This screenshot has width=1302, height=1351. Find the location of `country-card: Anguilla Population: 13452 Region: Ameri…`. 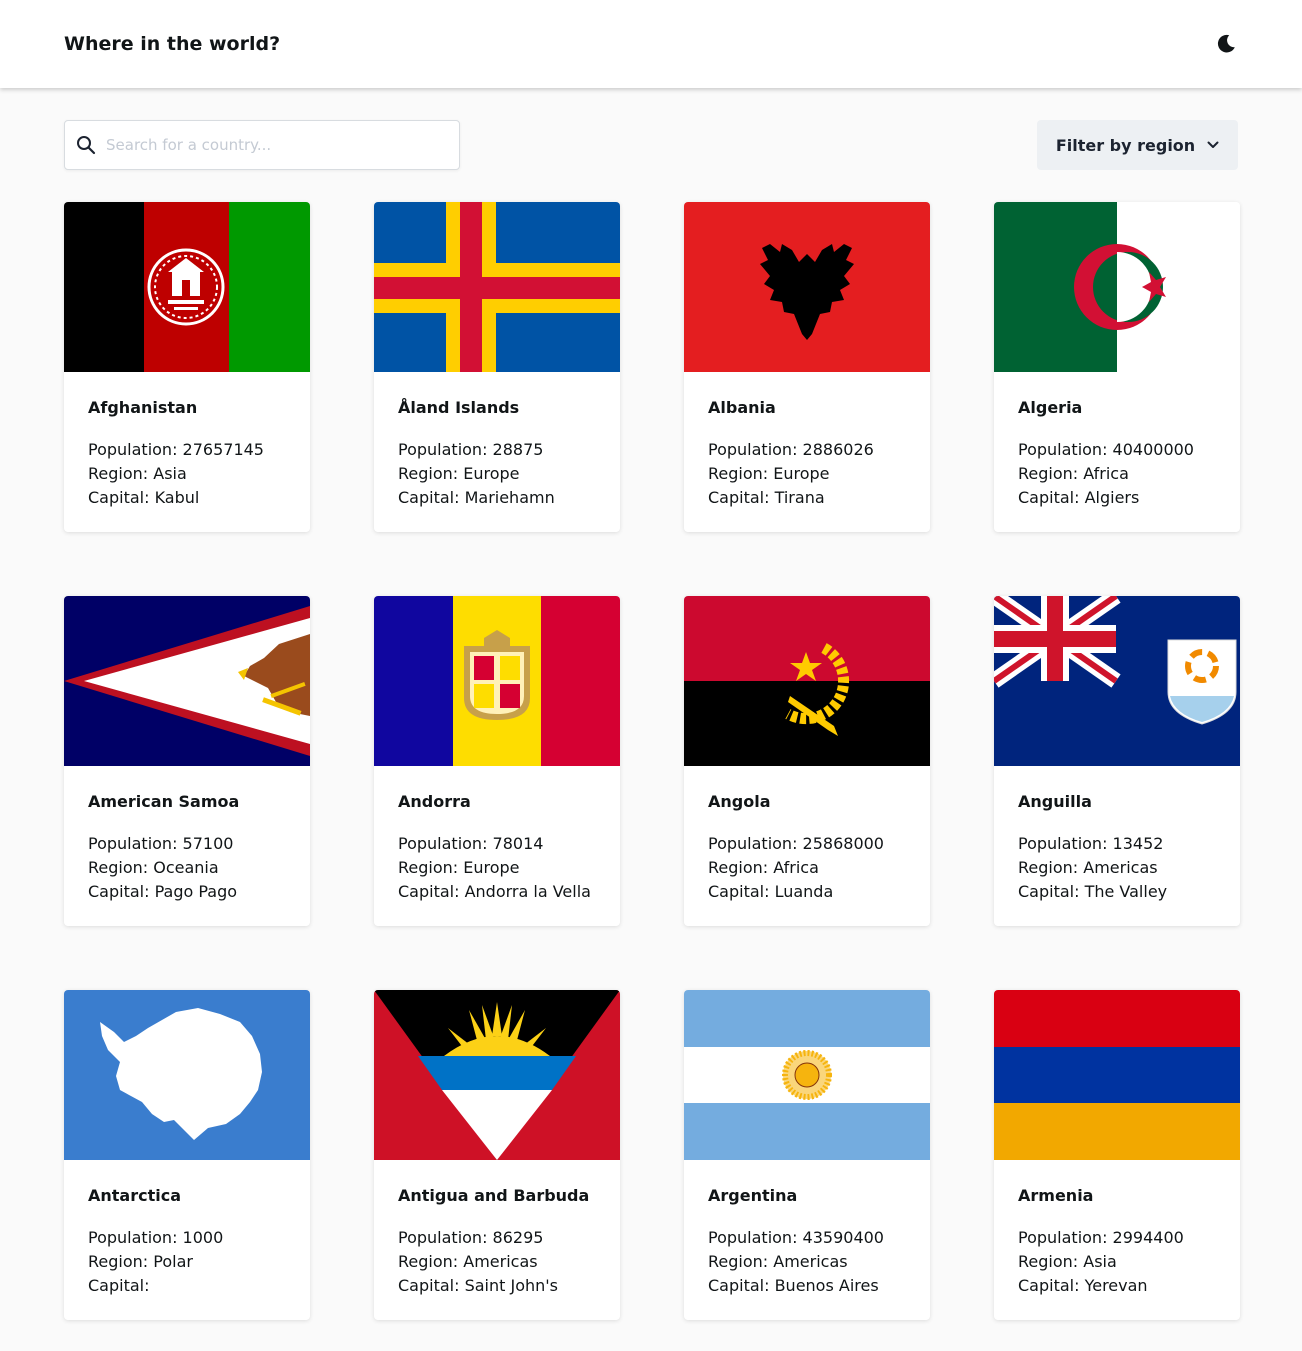

country-card: Anguilla Population: 13452 Region: Ameri… is located at coordinates (1117, 761).